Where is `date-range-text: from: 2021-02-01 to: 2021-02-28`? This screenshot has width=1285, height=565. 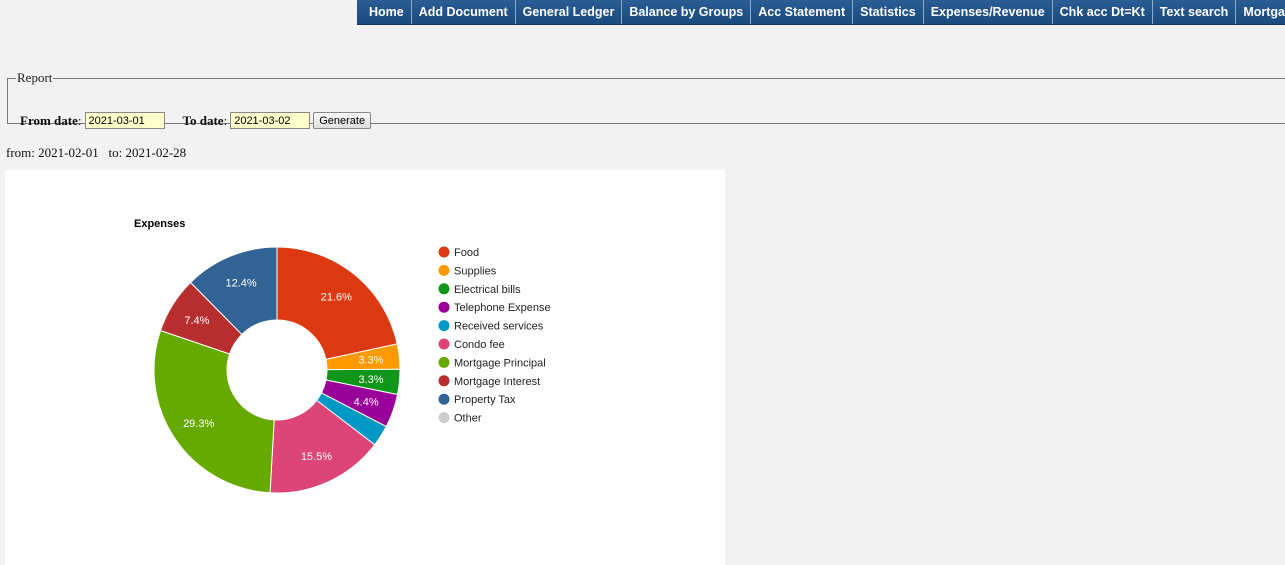 date-range-text: from: 2021-02-01 to: 2021-02-28 is located at coordinates (96, 152).